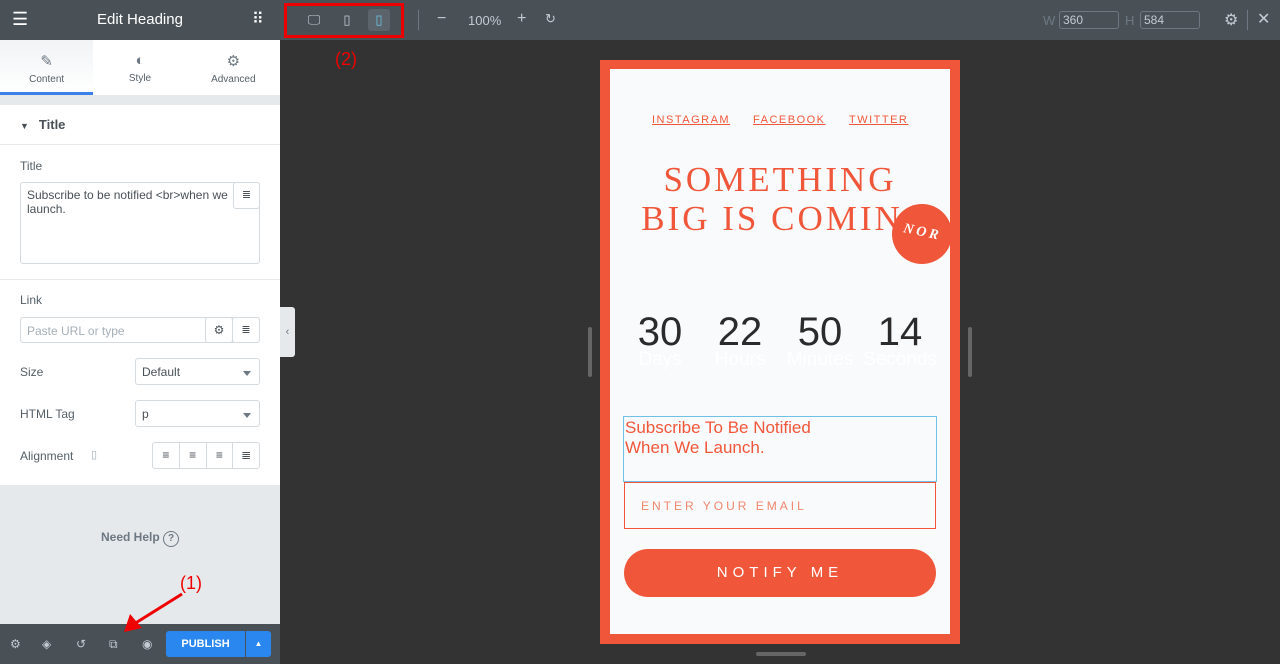 Image resolution: width=1280 pixels, height=664 pixels. What do you see at coordinates (1089, 20) in the screenshot?
I see `width-input: 360` at bounding box center [1089, 20].